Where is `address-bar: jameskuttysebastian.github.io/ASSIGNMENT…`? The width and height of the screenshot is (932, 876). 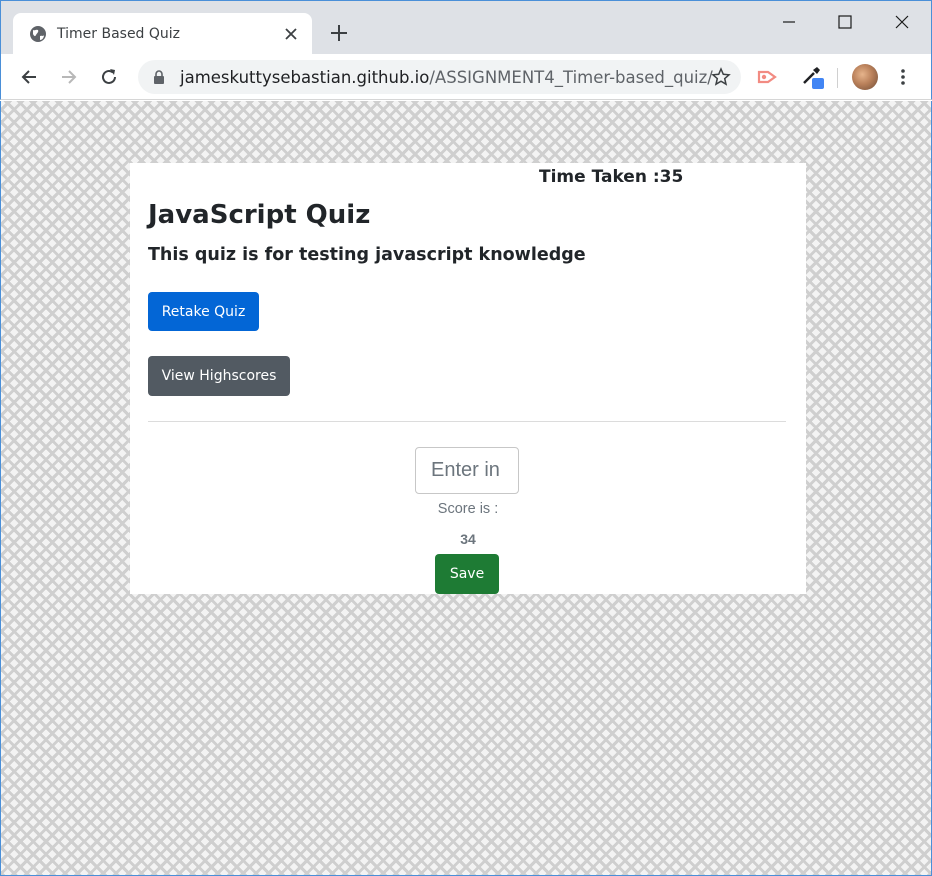
address-bar: jameskuttysebastian.github.io/ASSIGNMENT… is located at coordinates (439, 77).